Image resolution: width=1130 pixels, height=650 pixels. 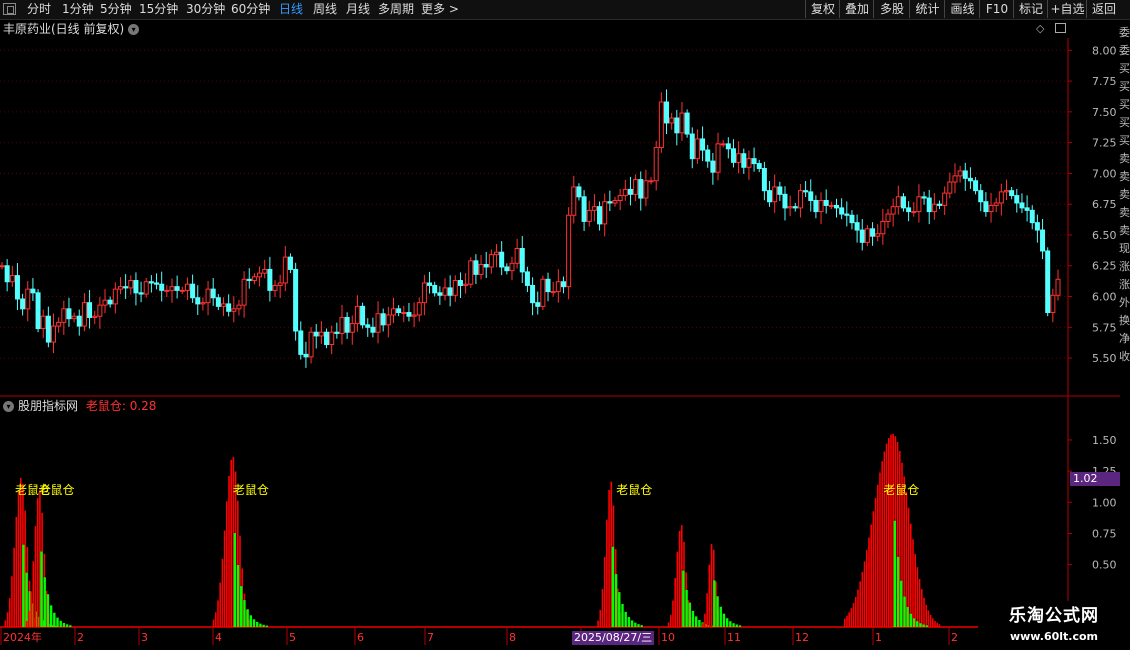 I want to click on side-glyph: 委, so click(x=1124, y=50).